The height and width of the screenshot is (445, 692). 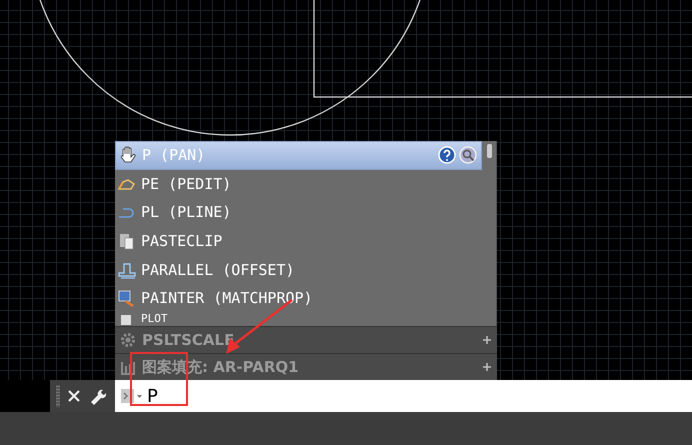 I want to click on close-icon, so click(x=74, y=396).